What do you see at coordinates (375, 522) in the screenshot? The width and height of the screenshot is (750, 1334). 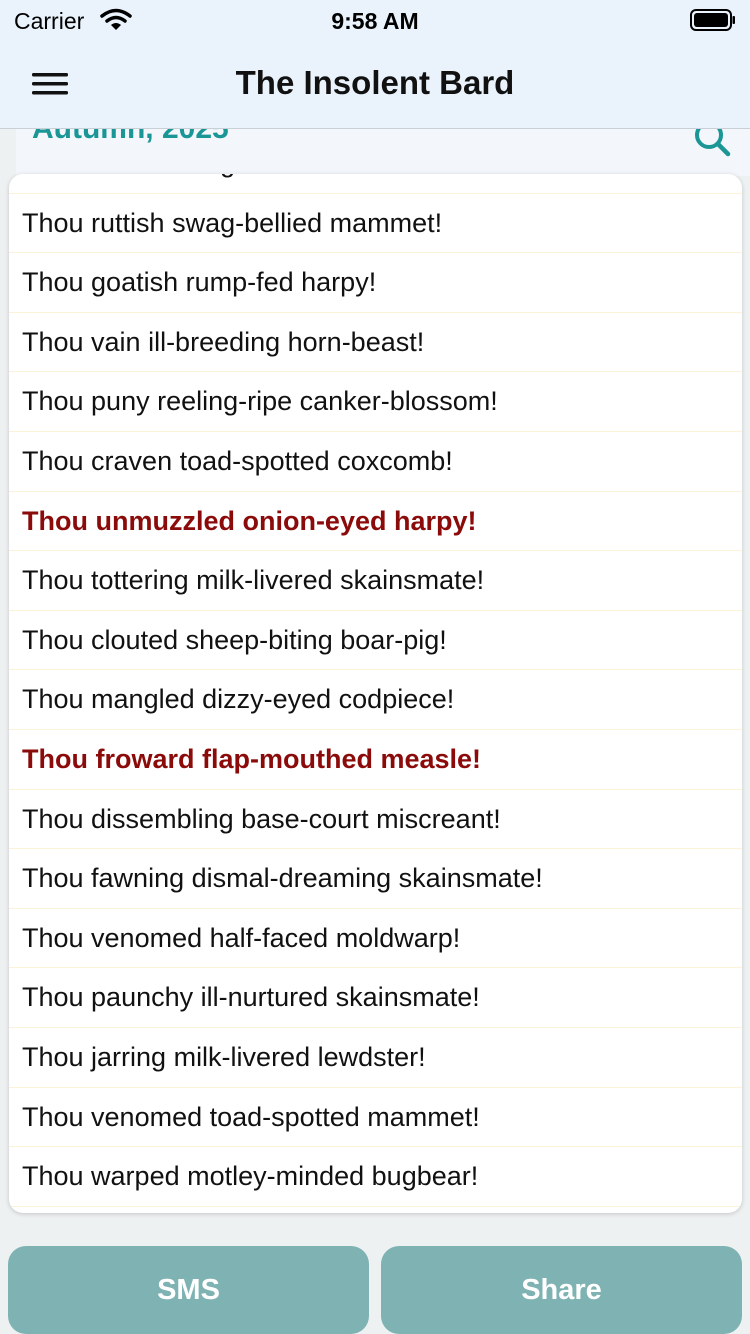 I see `list-item: Thou unmuzzled onion-eyed harpy!` at bounding box center [375, 522].